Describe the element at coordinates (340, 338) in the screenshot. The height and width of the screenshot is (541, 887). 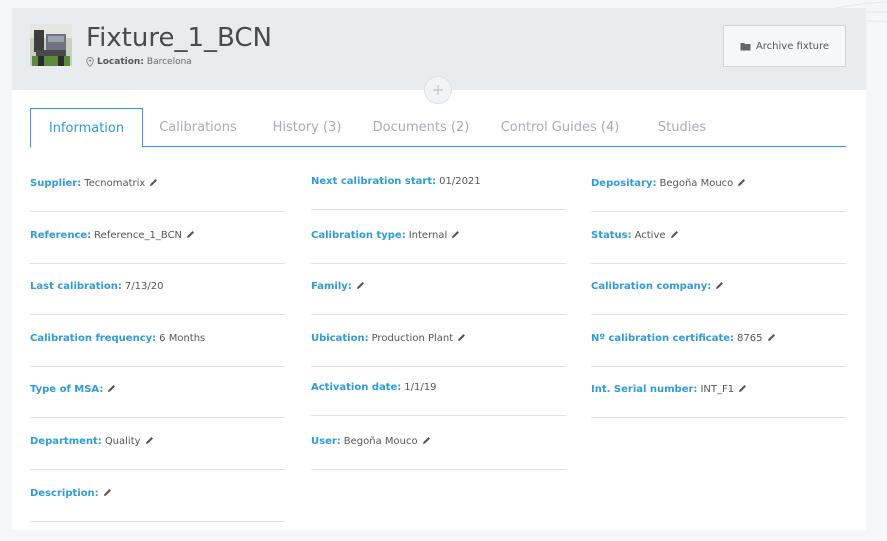
I see `field-label: Ubication:` at that location.